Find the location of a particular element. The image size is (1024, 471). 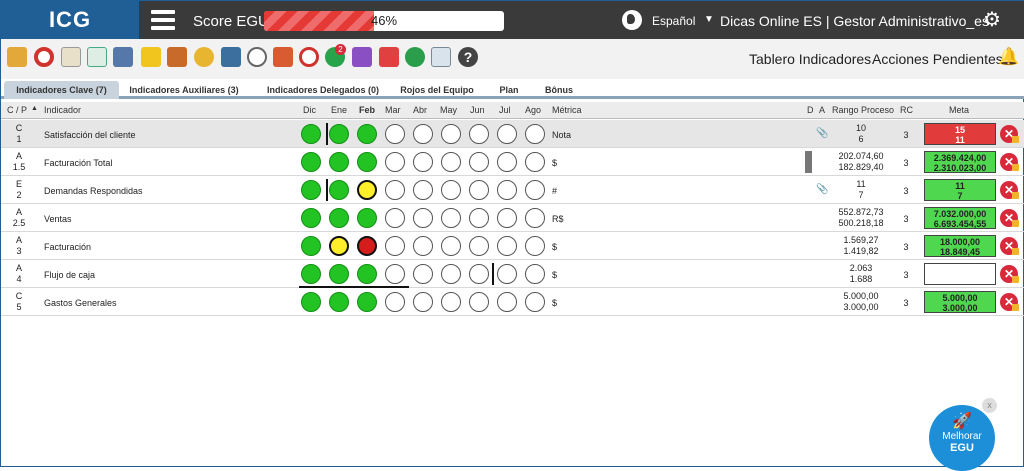

sort-icon: ▲ is located at coordinates (34, 108).